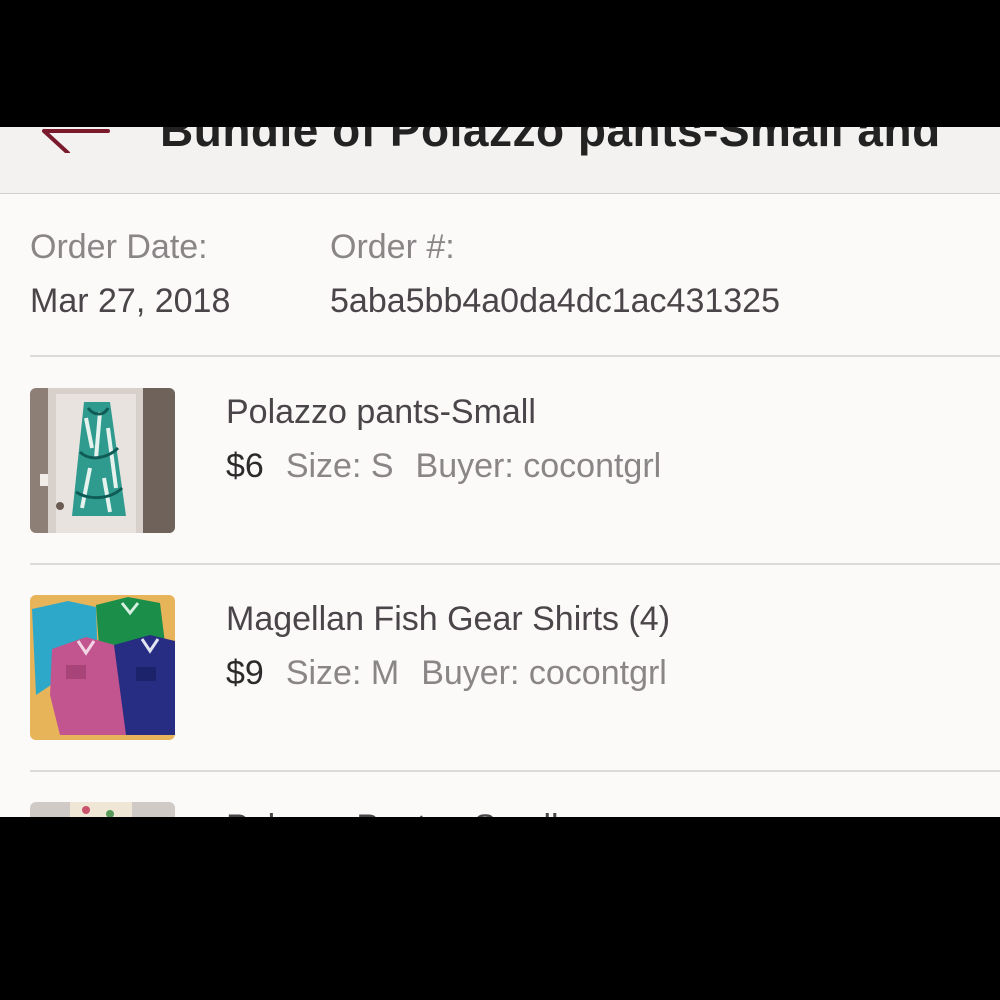 The height and width of the screenshot is (1000, 1000). I want to click on floral-pants-photo, so click(102, 809).